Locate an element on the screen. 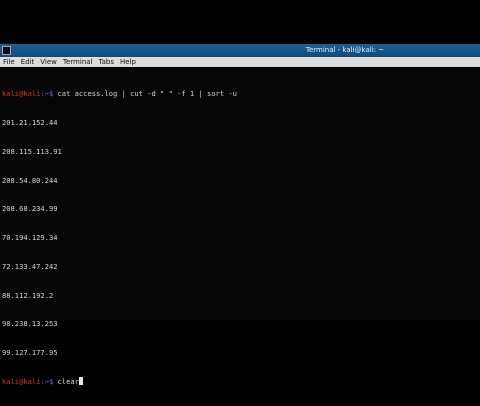 This screenshot has height=406, width=480. output-line: 208.68.234.99 is located at coordinates (30, 209).